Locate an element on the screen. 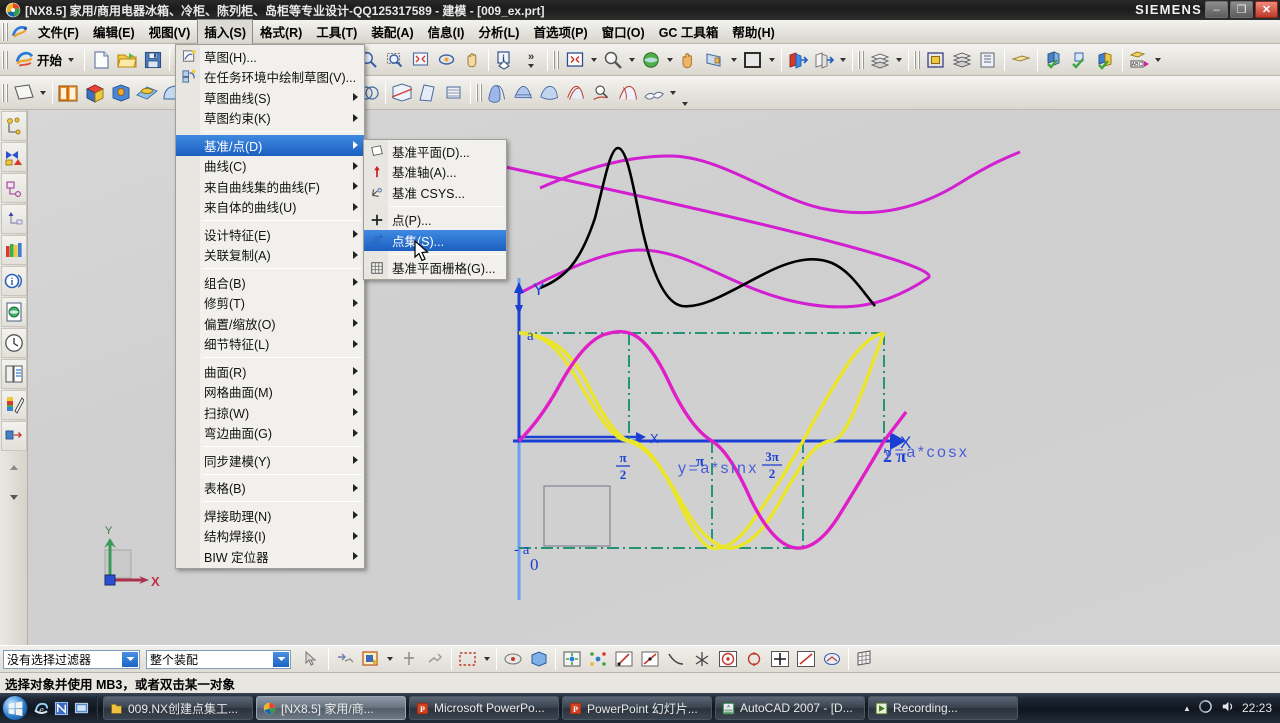 The height and width of the screenshot is (723, 1280). restore-button: ❐ is located at coordinates (1241, 9).